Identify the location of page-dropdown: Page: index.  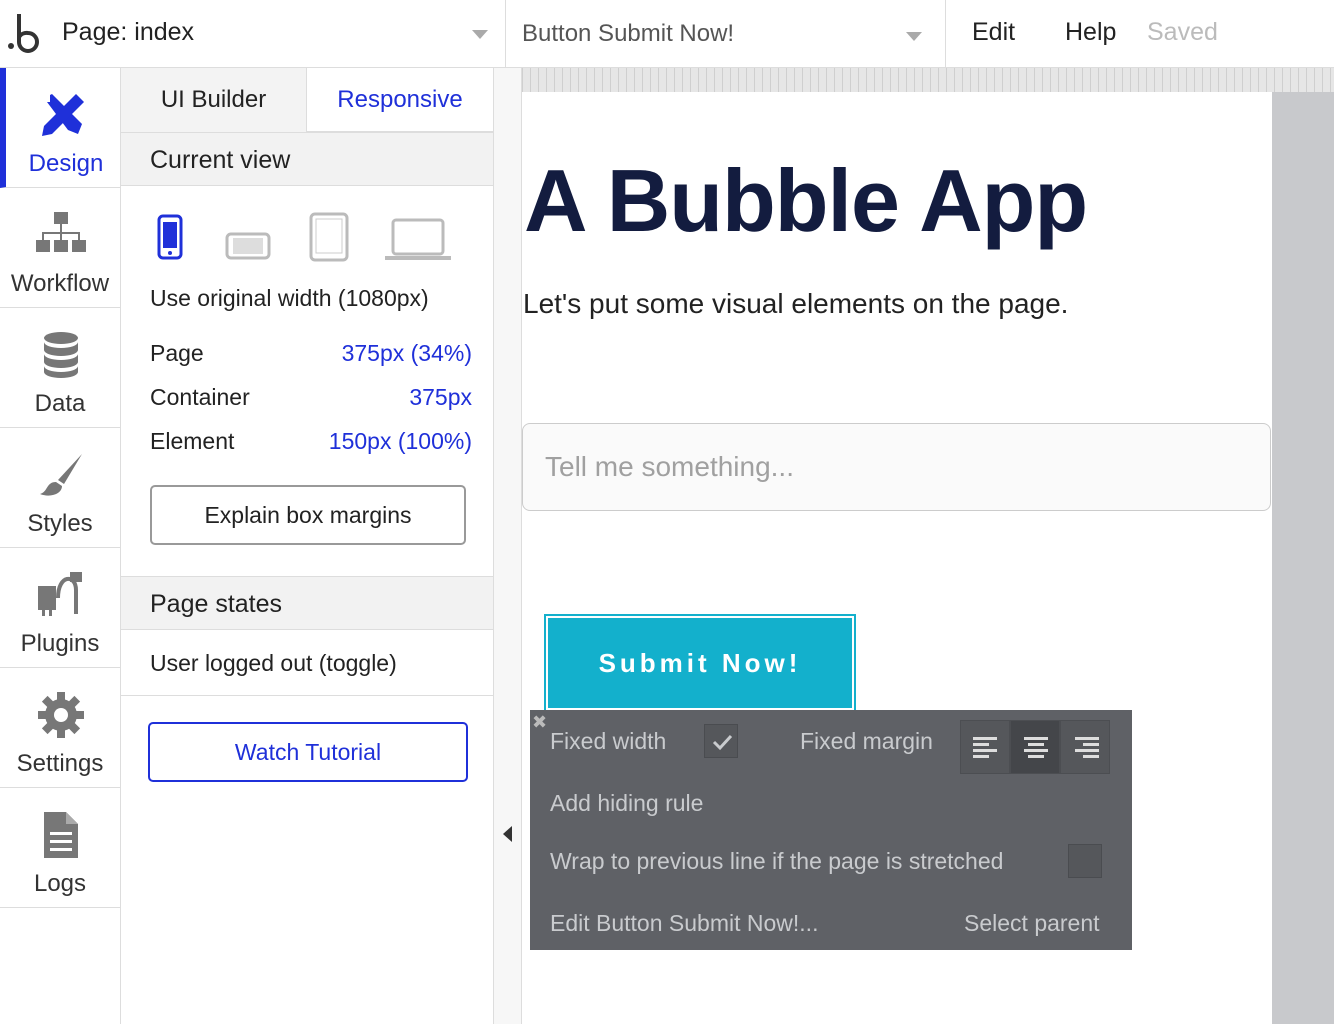
(277, 33).